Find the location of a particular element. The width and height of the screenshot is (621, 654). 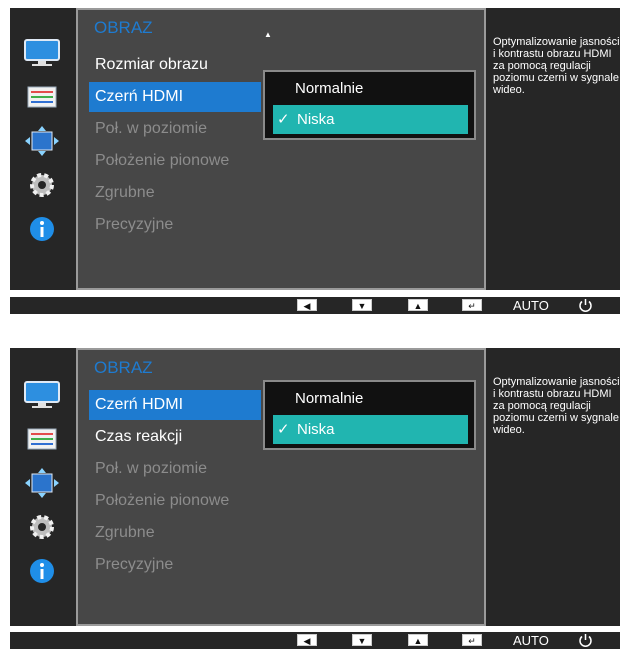

menu-item-rozmiar-obrazu: Rozmiar obrazu is located at coordinates (175, 65).